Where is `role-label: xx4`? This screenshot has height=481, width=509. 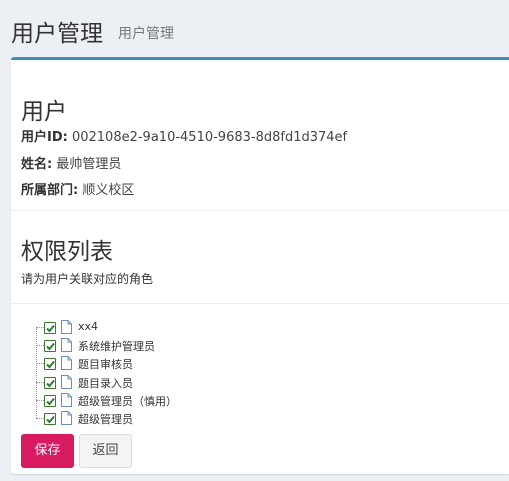 role-label: xx4 is located at coordinates (88, 326).